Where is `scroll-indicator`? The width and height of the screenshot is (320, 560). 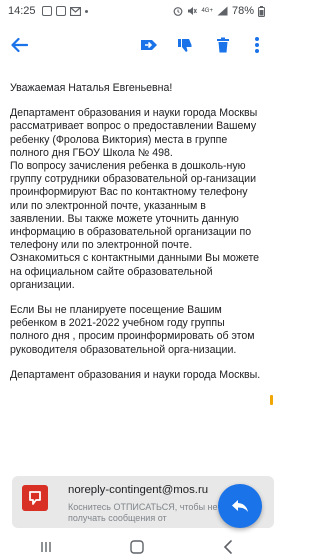 scroll-indicator is located at coordinates (271, 400).